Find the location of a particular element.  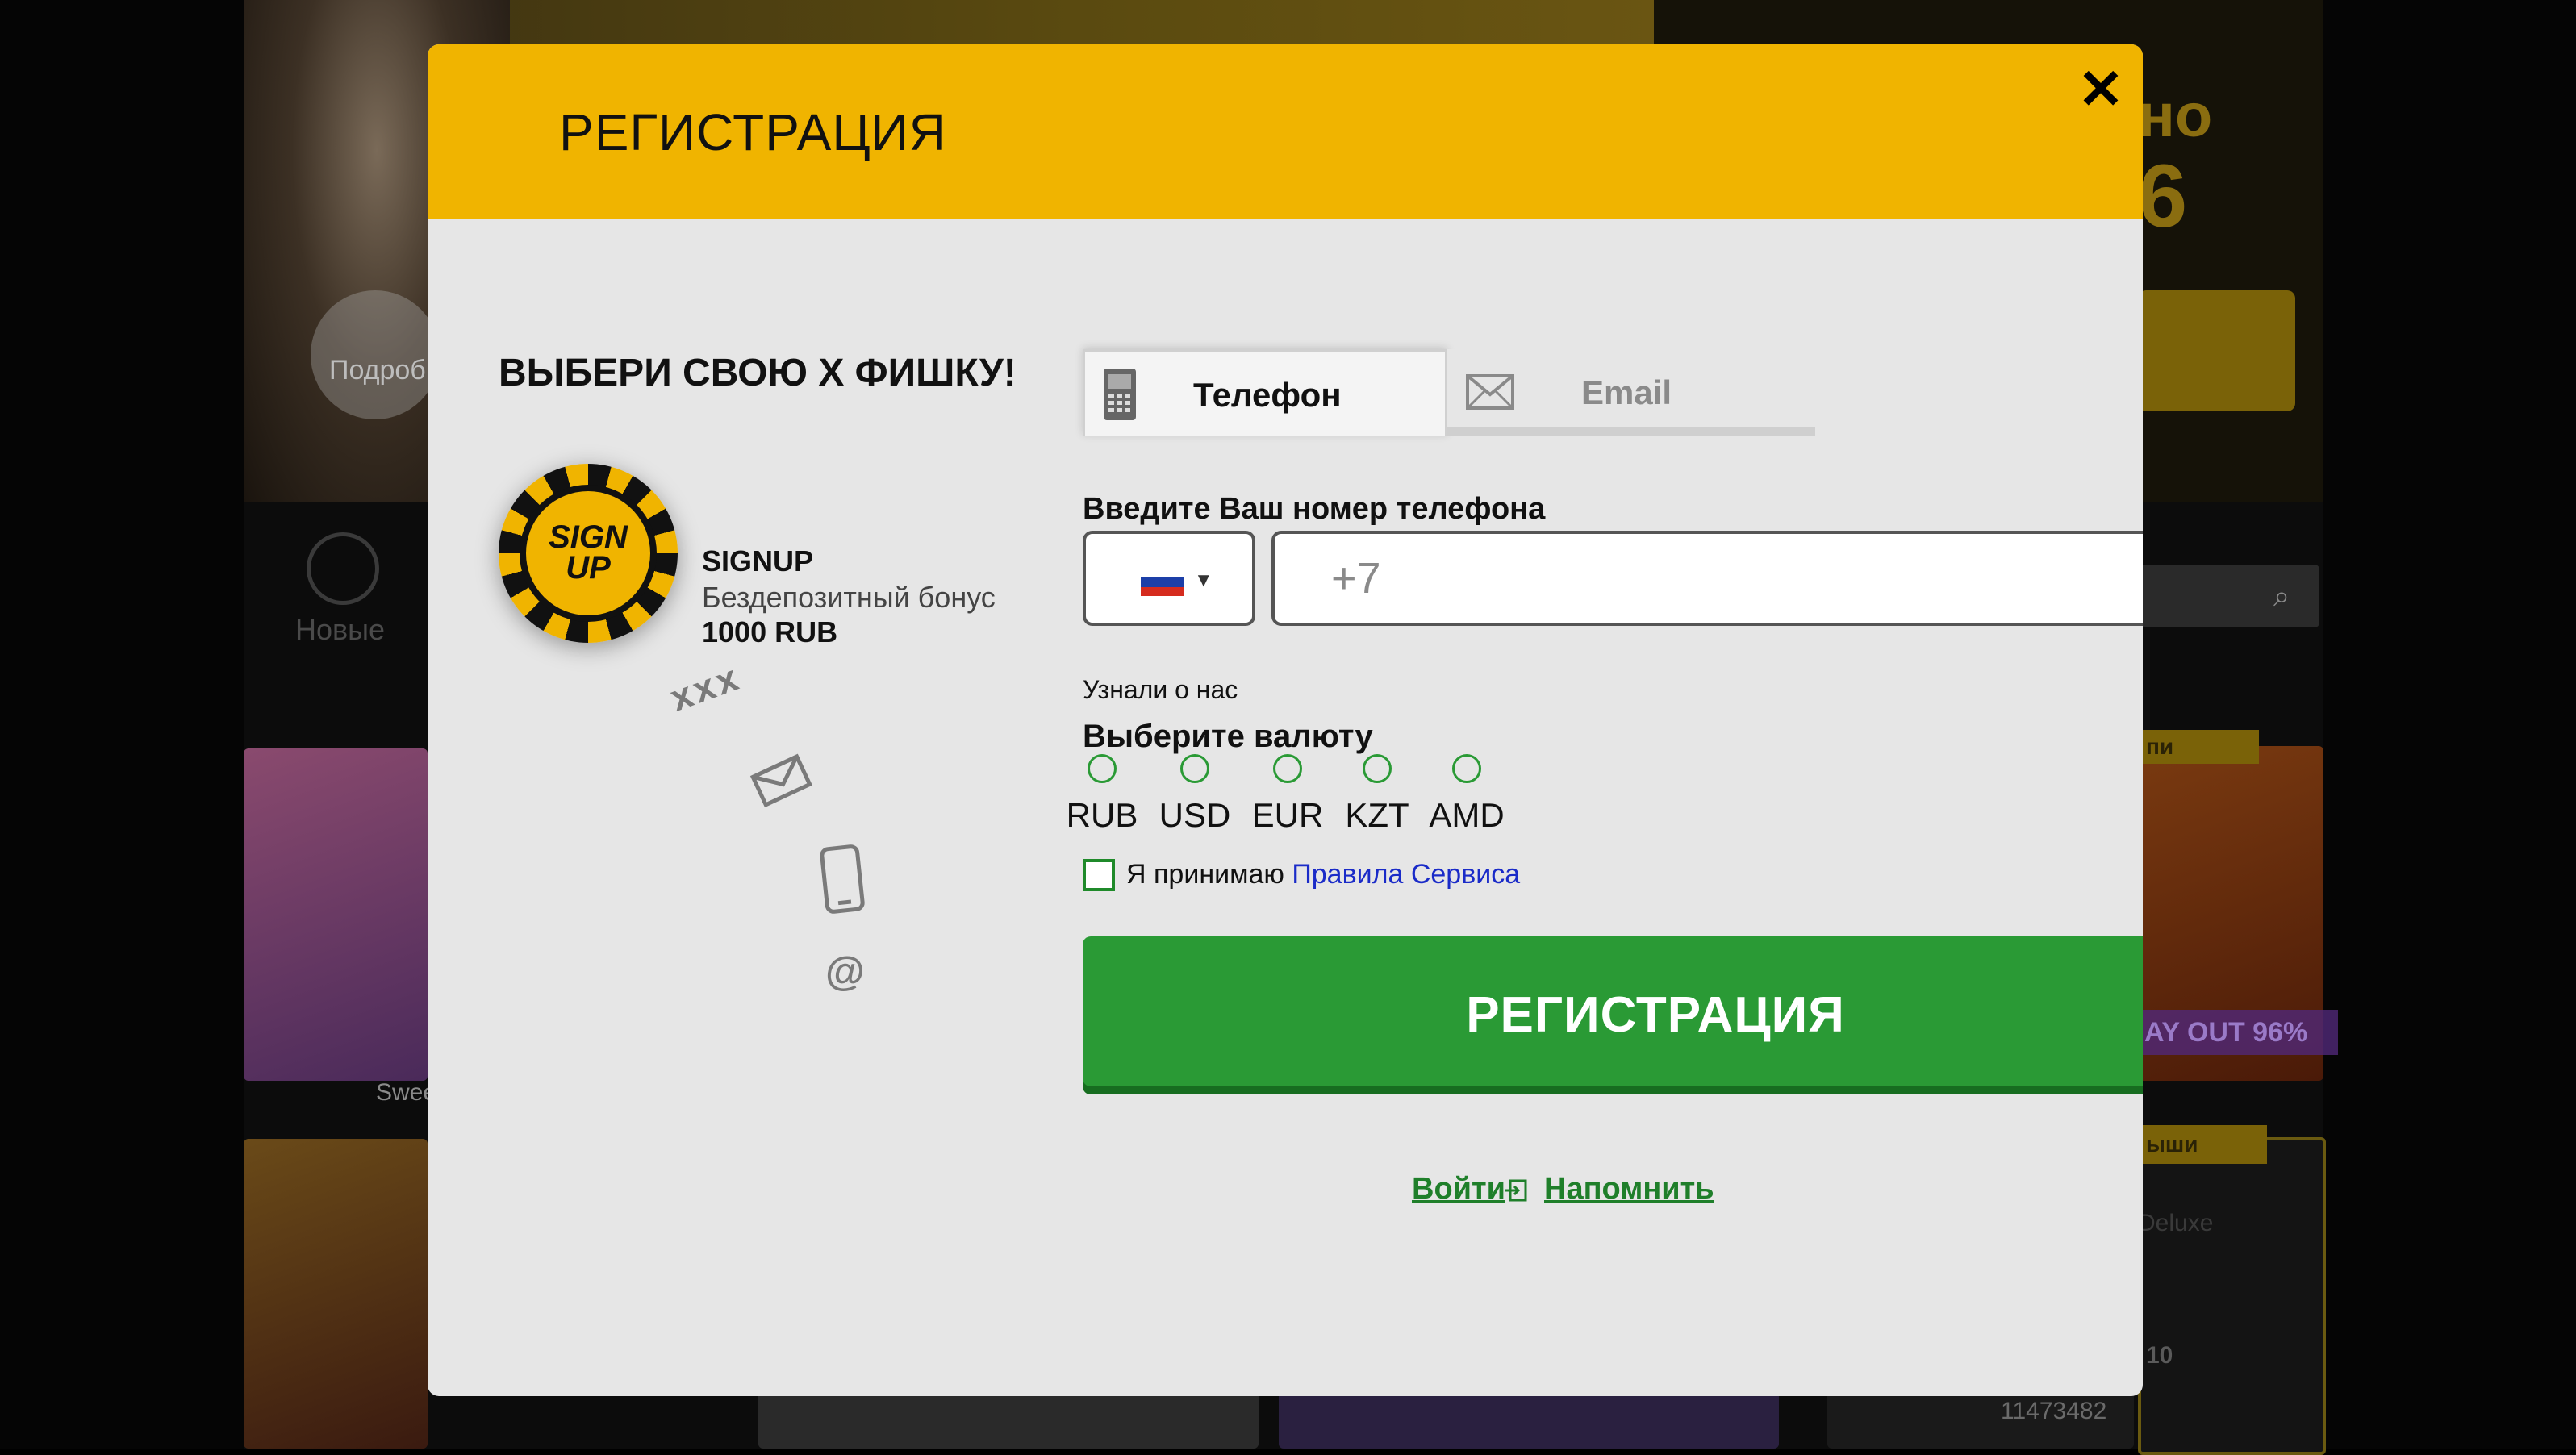

terms-label: Я принимаю Правила Сервиса is located at coordinates (1323, 875).